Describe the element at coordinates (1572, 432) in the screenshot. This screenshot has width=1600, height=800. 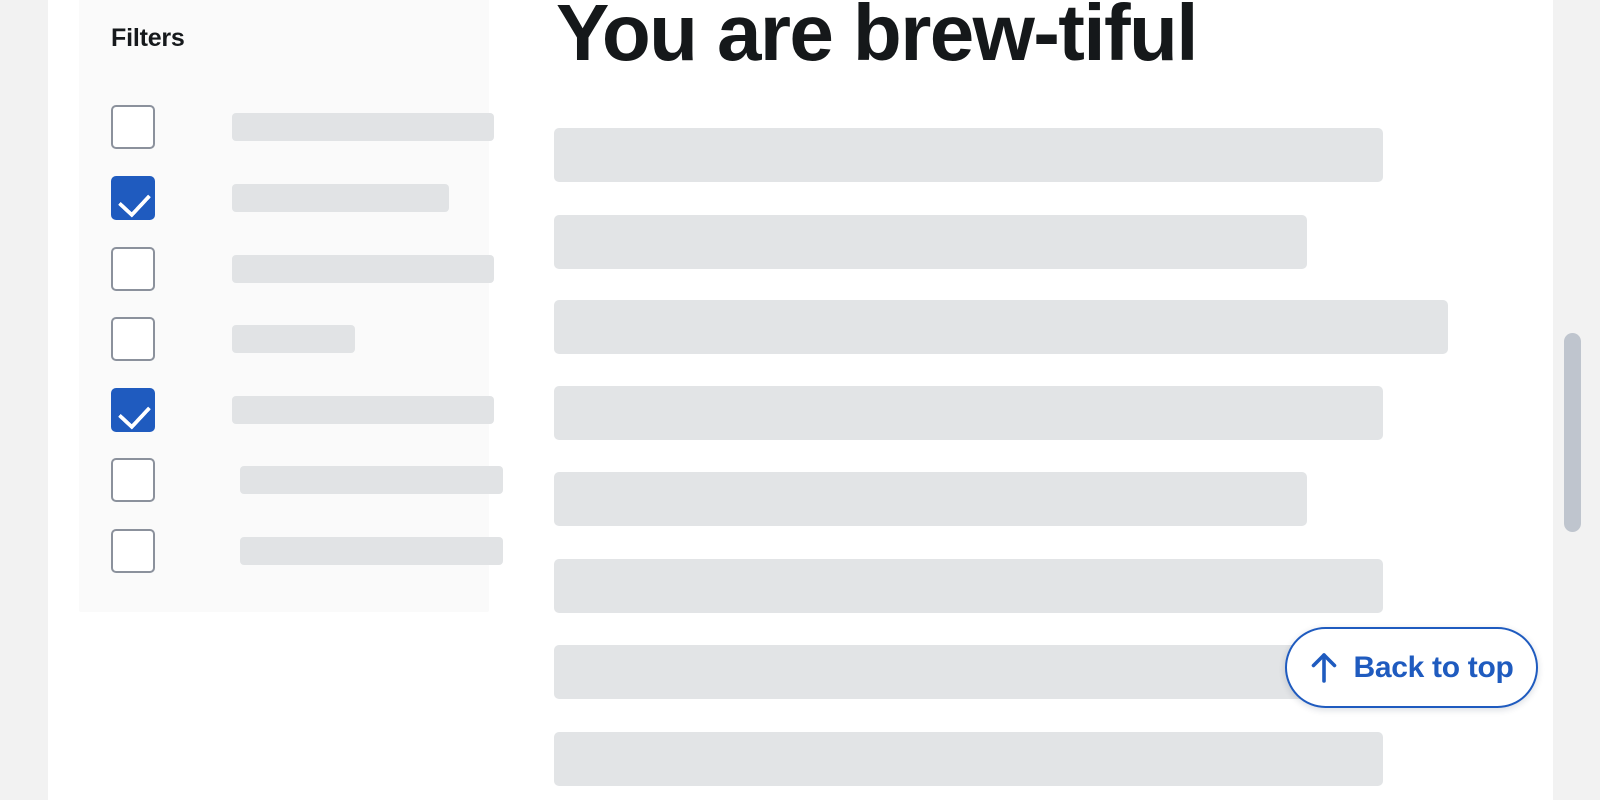
I see `scrollbar-thumb` at that location.